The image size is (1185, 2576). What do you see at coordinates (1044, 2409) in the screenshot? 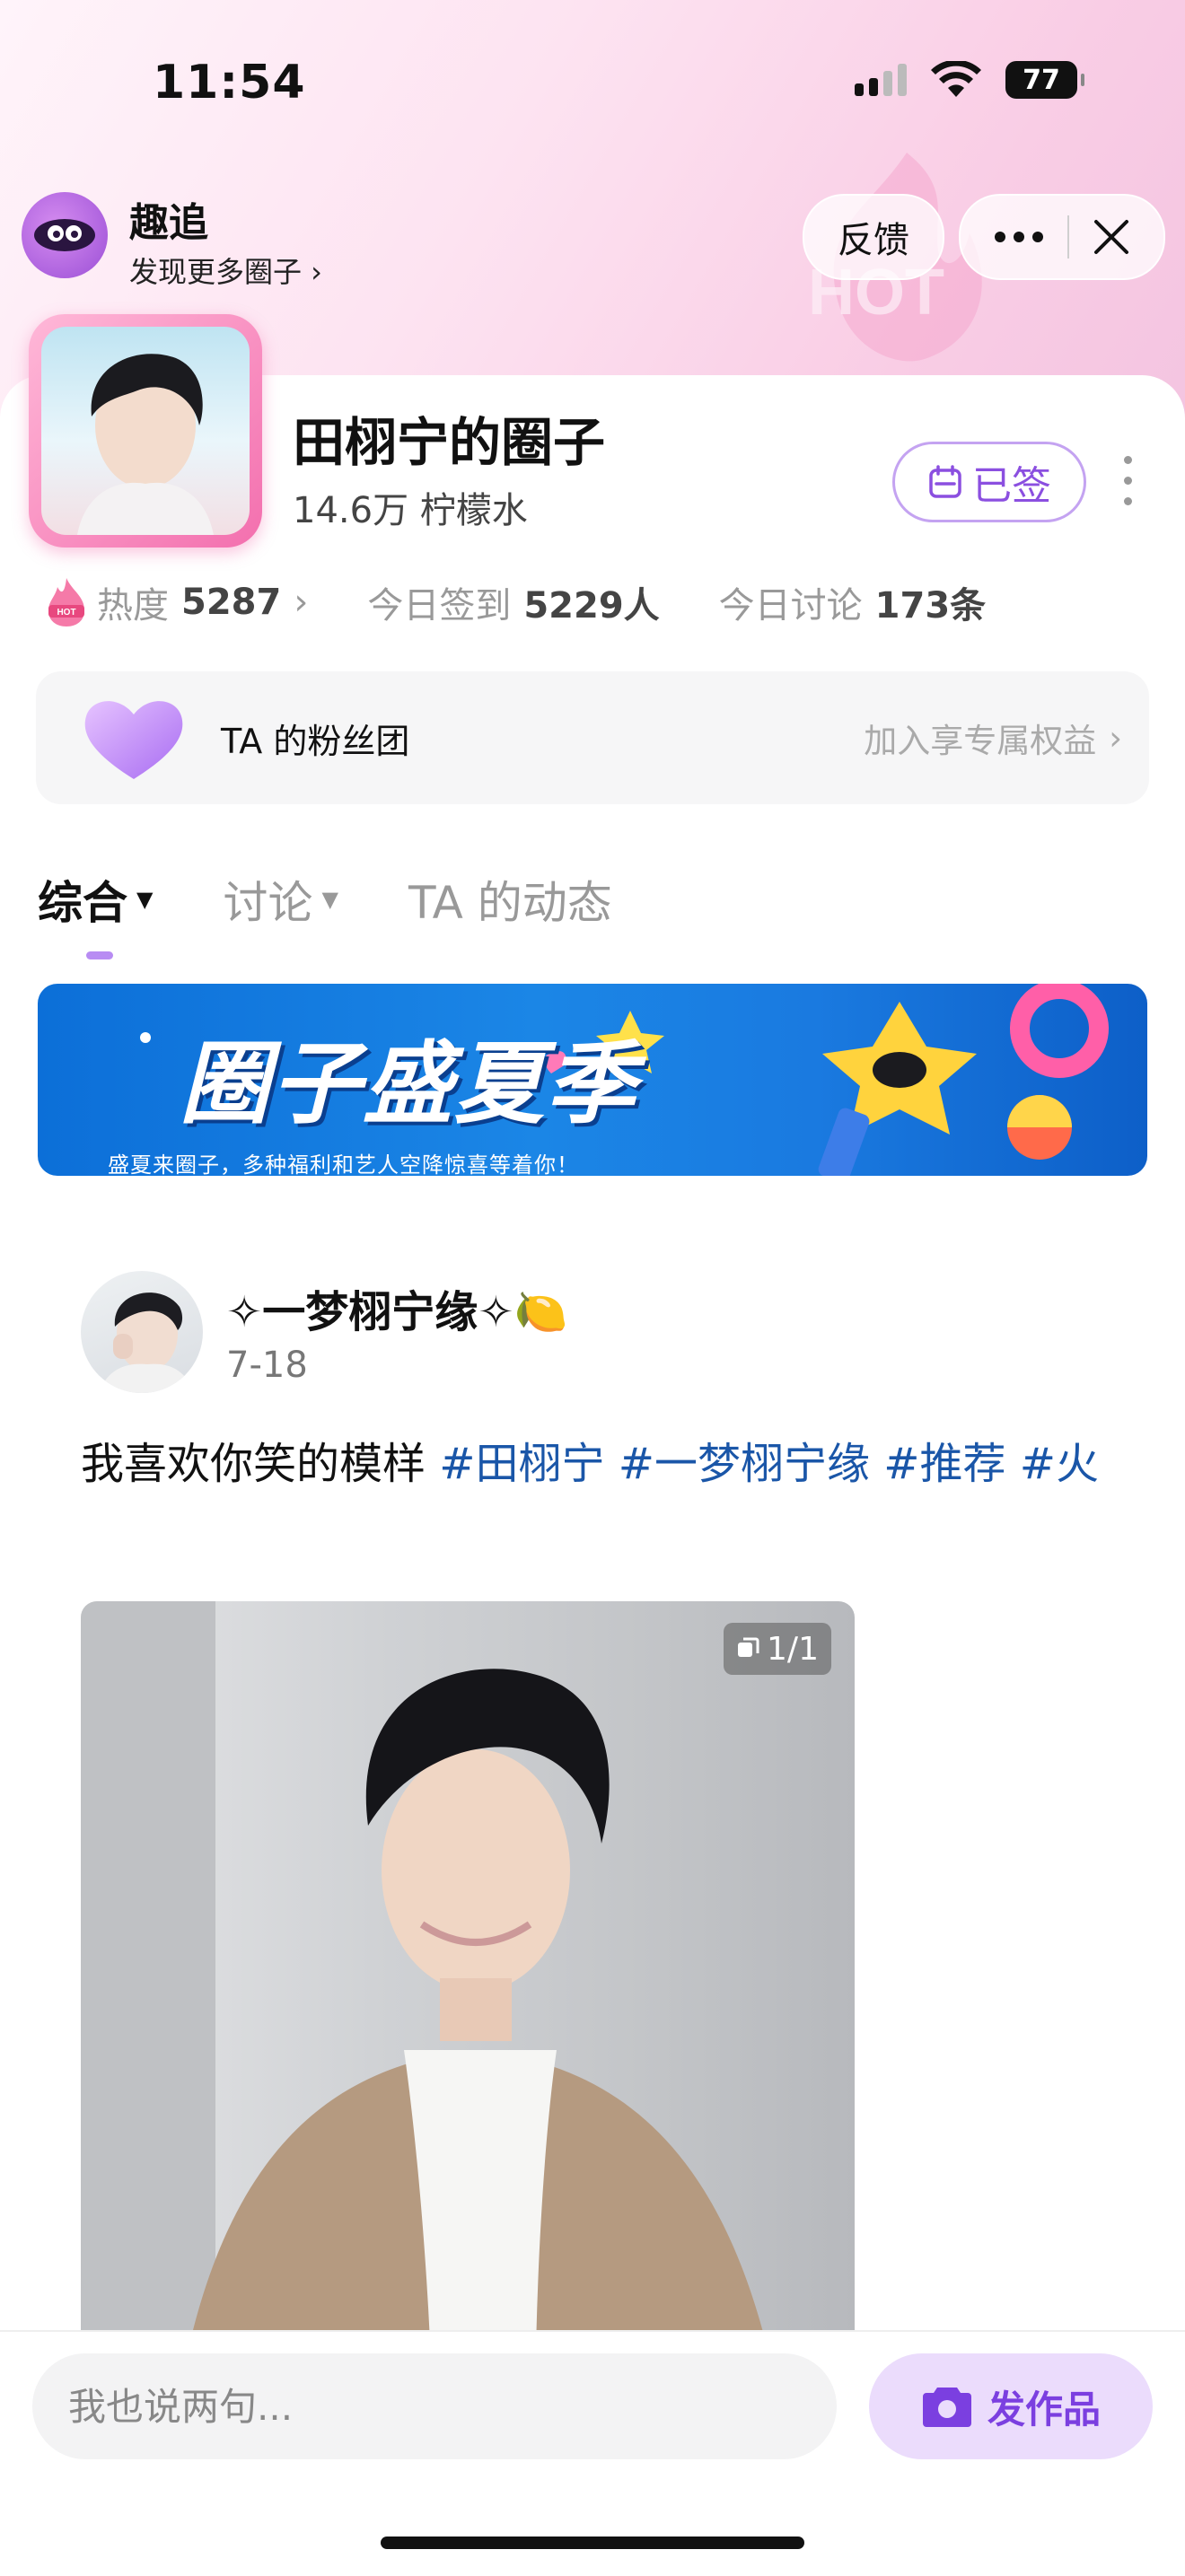
I see `publish-label: 发作品` at bounding box center [1044, 2409].